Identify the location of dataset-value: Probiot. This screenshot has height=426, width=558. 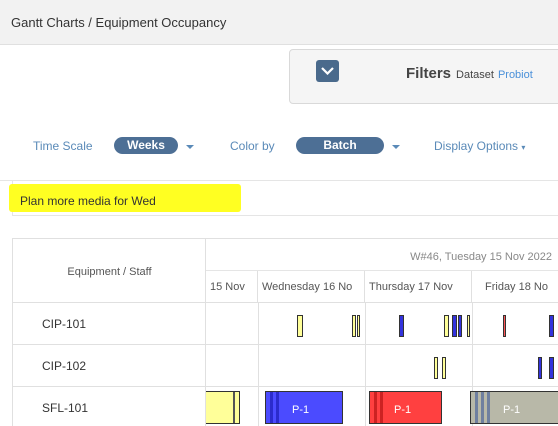
(515, 75).